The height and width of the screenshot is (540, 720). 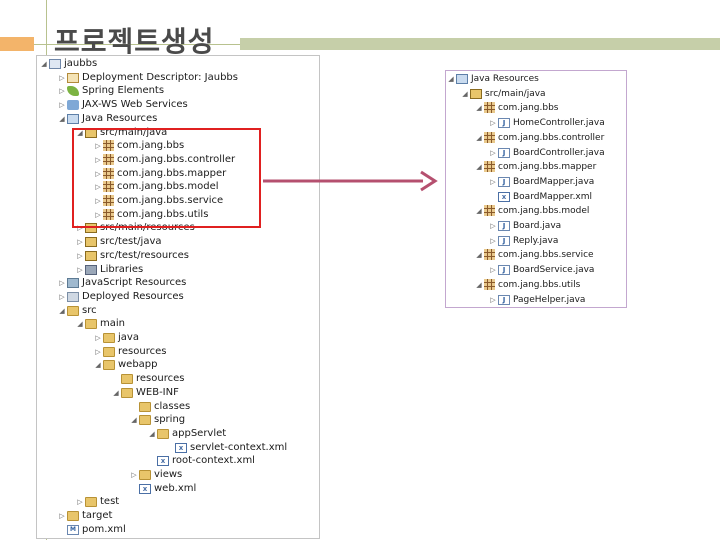 What do you see at coordinates (553, 196) in the screenshot?
I see `tree-item-label: BoardMapper.xml` at bounding box center [553, 196].